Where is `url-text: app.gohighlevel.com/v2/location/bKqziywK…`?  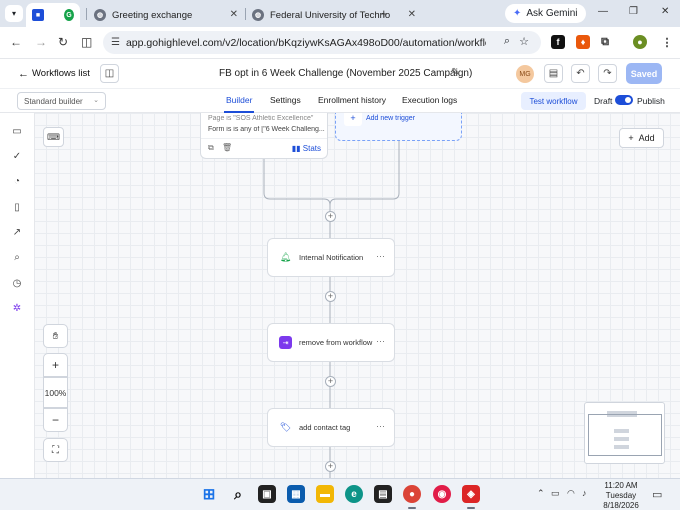 url-text: app.gohighlevel.com/v2/location/bKqziywK… is located at coordinates (306, 43).